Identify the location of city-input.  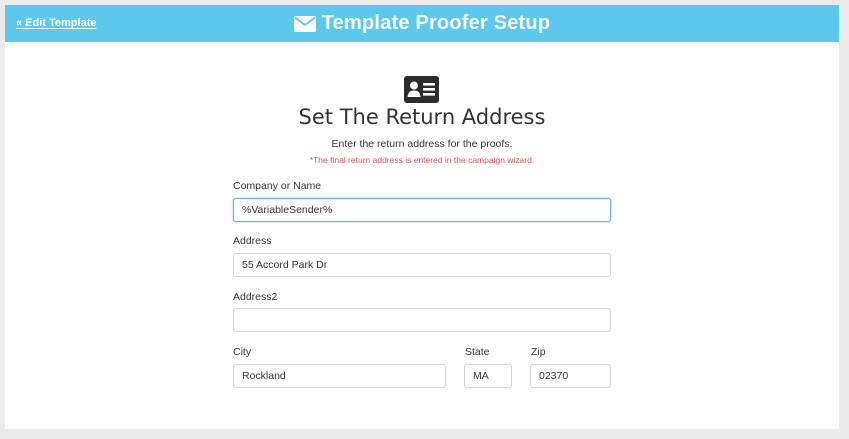
(339, 376).